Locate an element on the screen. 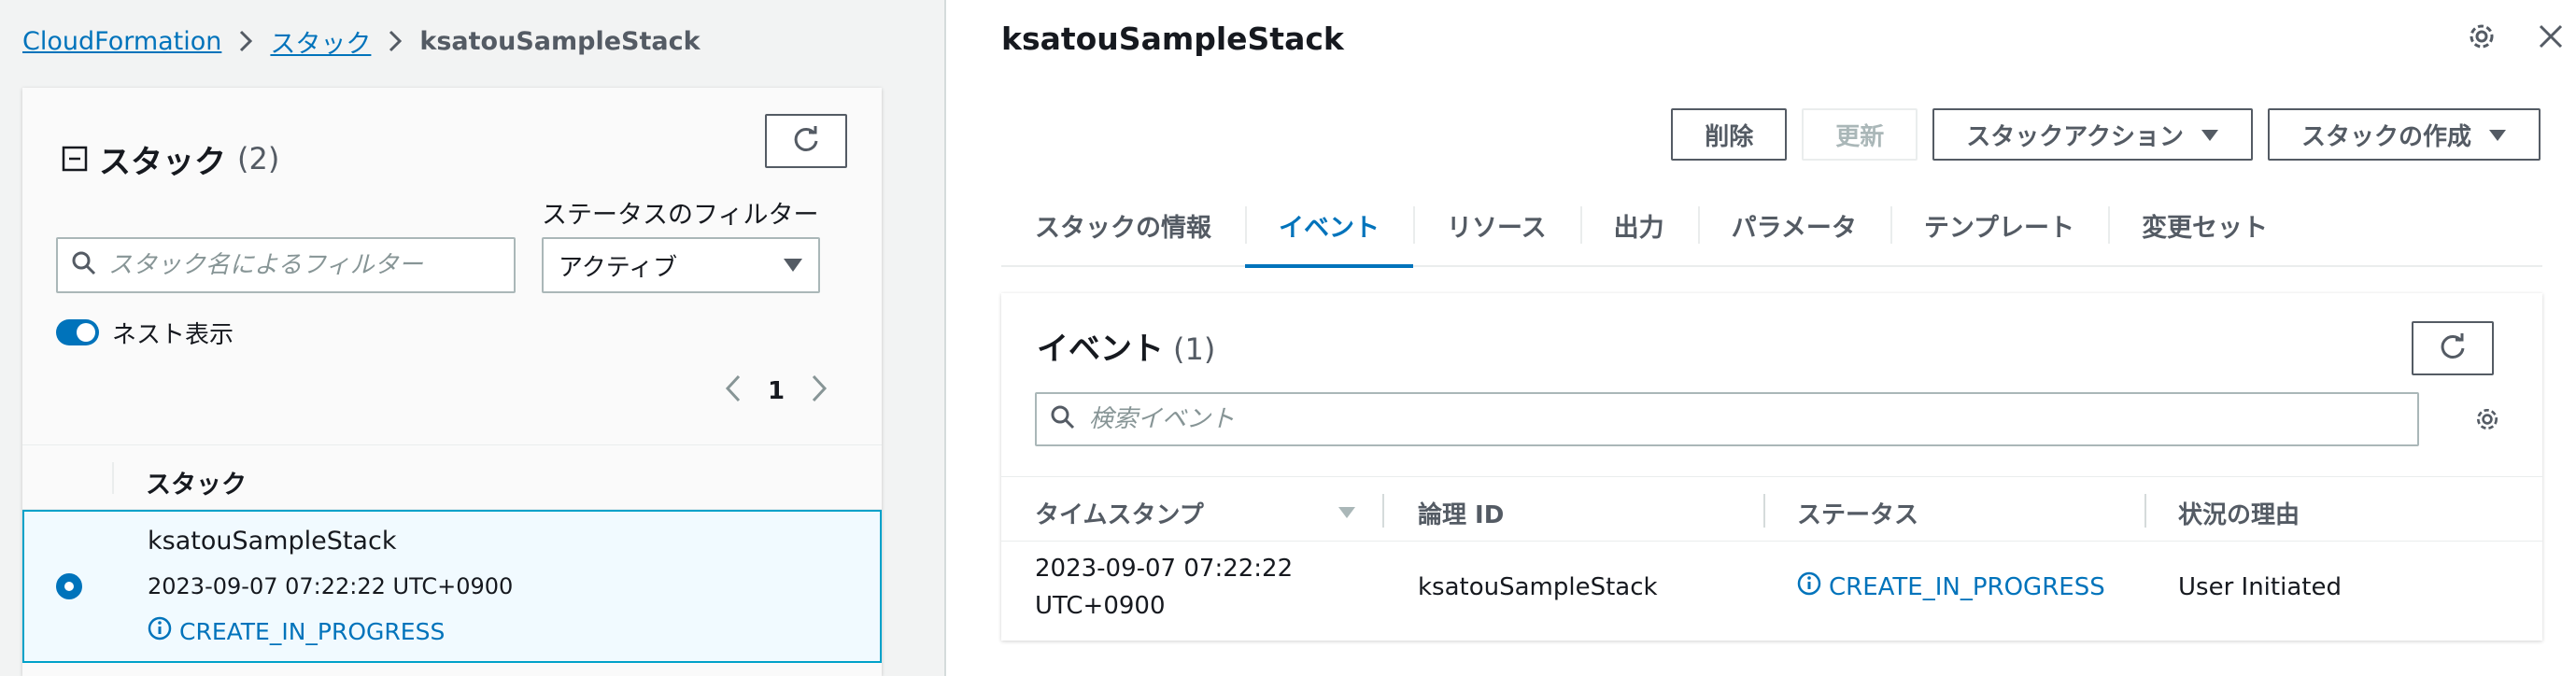 This screenshot has width=2576, height=676. stack-list-header: スタック (2) is located at coordinates (170, 158).